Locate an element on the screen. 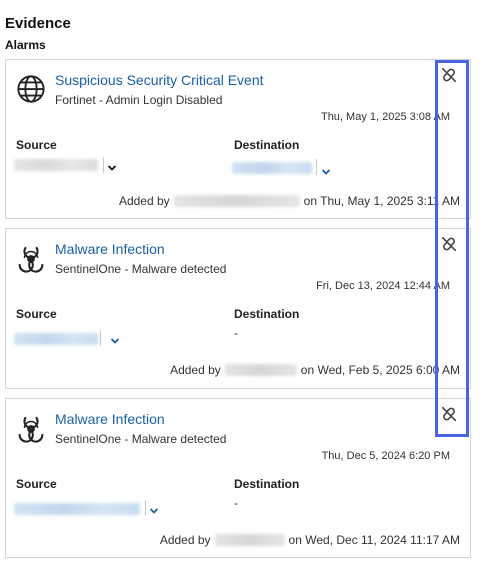  globe-icon is located at coordinates (31, 89).